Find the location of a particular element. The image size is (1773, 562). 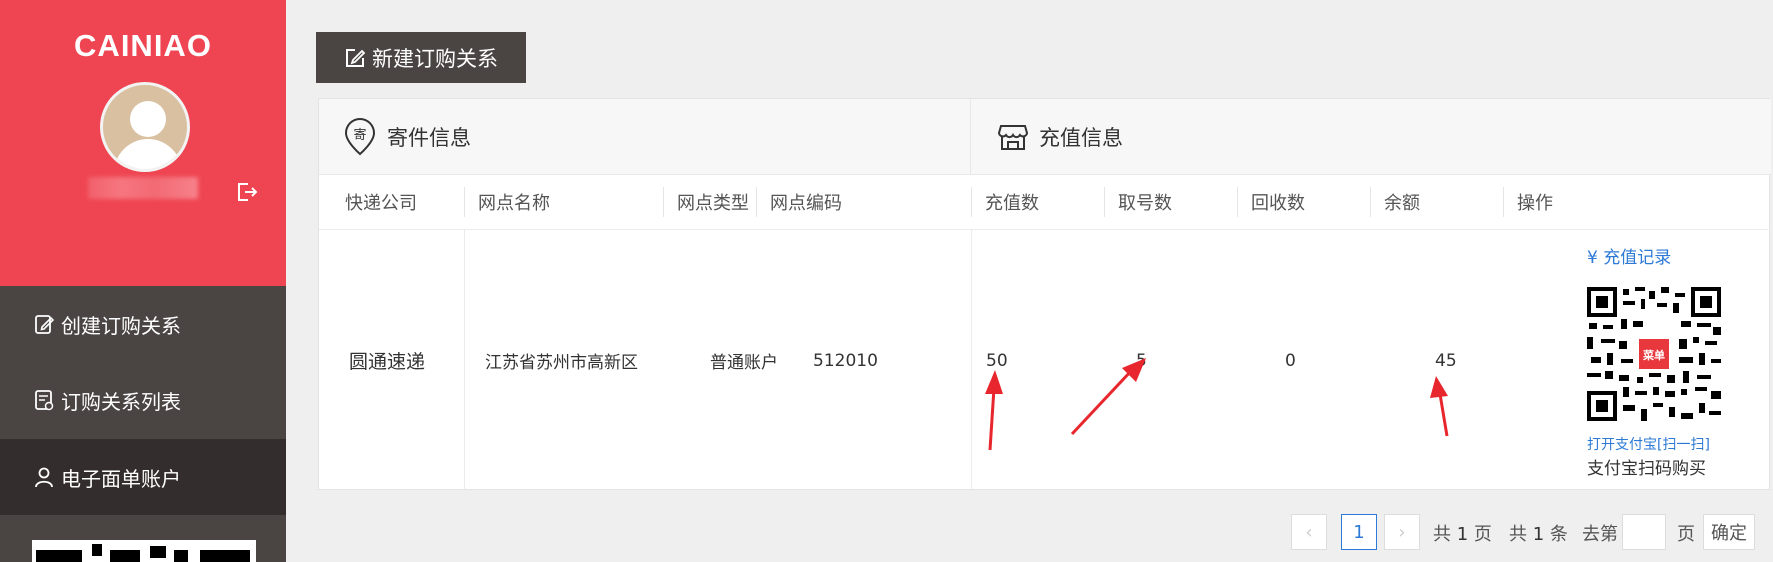

sidebar-item-waybill-account: 电子面单账户 is located at coordinates (143, 477).